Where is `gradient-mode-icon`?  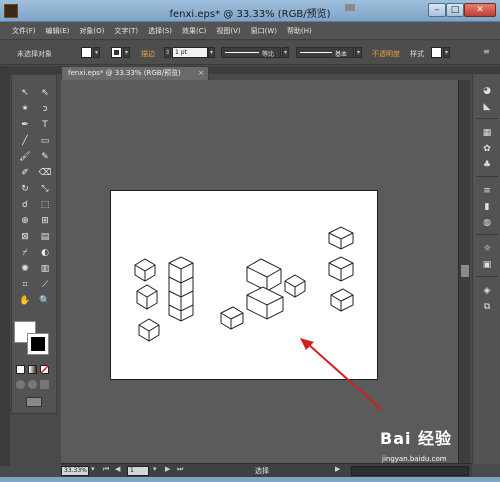 gradient-mode-icon is located at coordinates (32, 369).